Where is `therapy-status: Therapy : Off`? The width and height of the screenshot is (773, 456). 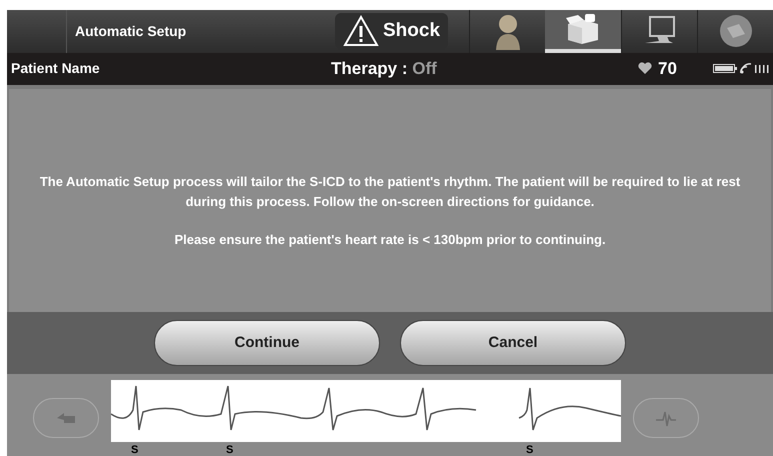
therapy-status: Therapy : Off is located at coordinates (384, 69).